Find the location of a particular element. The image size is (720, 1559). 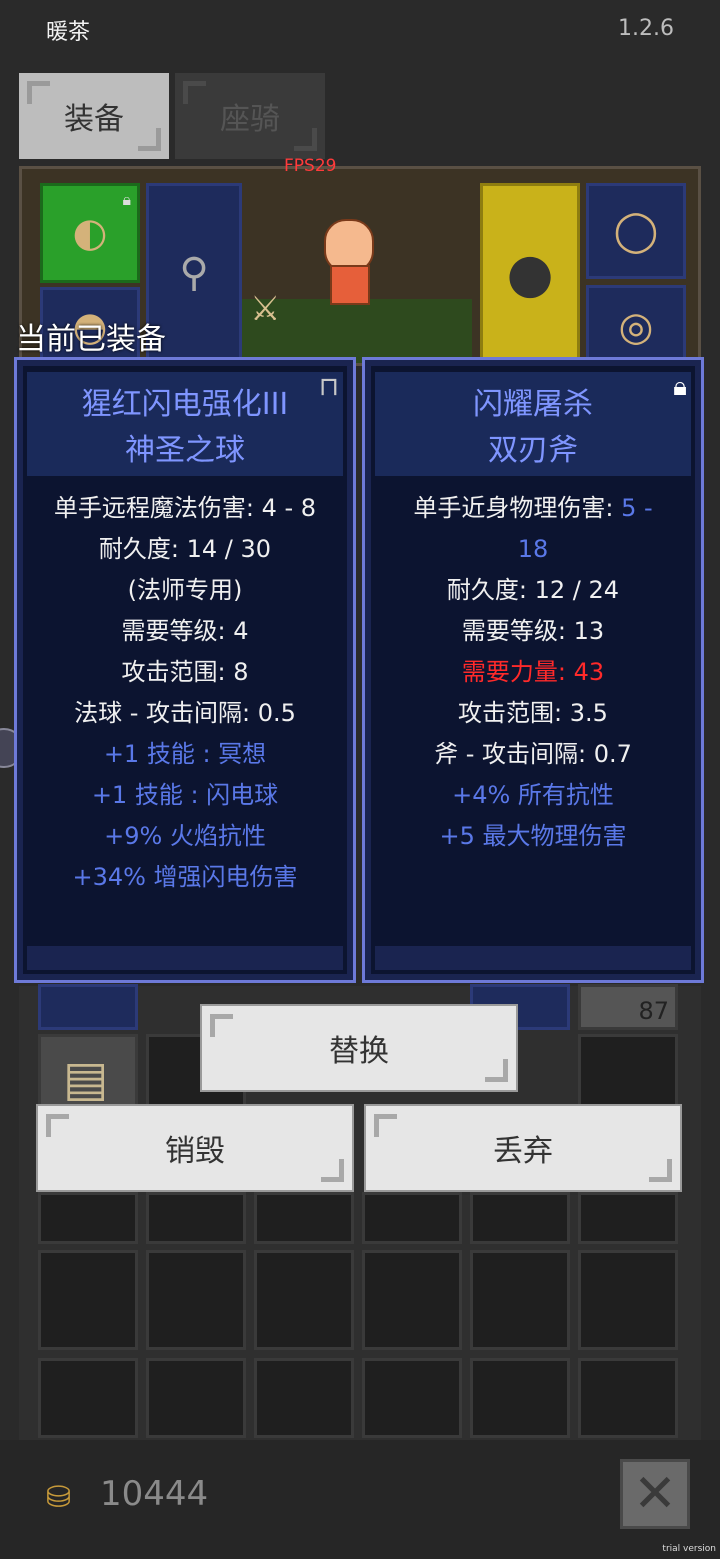

replace-button-label: 替换 is located at coordinates (359, 1051).